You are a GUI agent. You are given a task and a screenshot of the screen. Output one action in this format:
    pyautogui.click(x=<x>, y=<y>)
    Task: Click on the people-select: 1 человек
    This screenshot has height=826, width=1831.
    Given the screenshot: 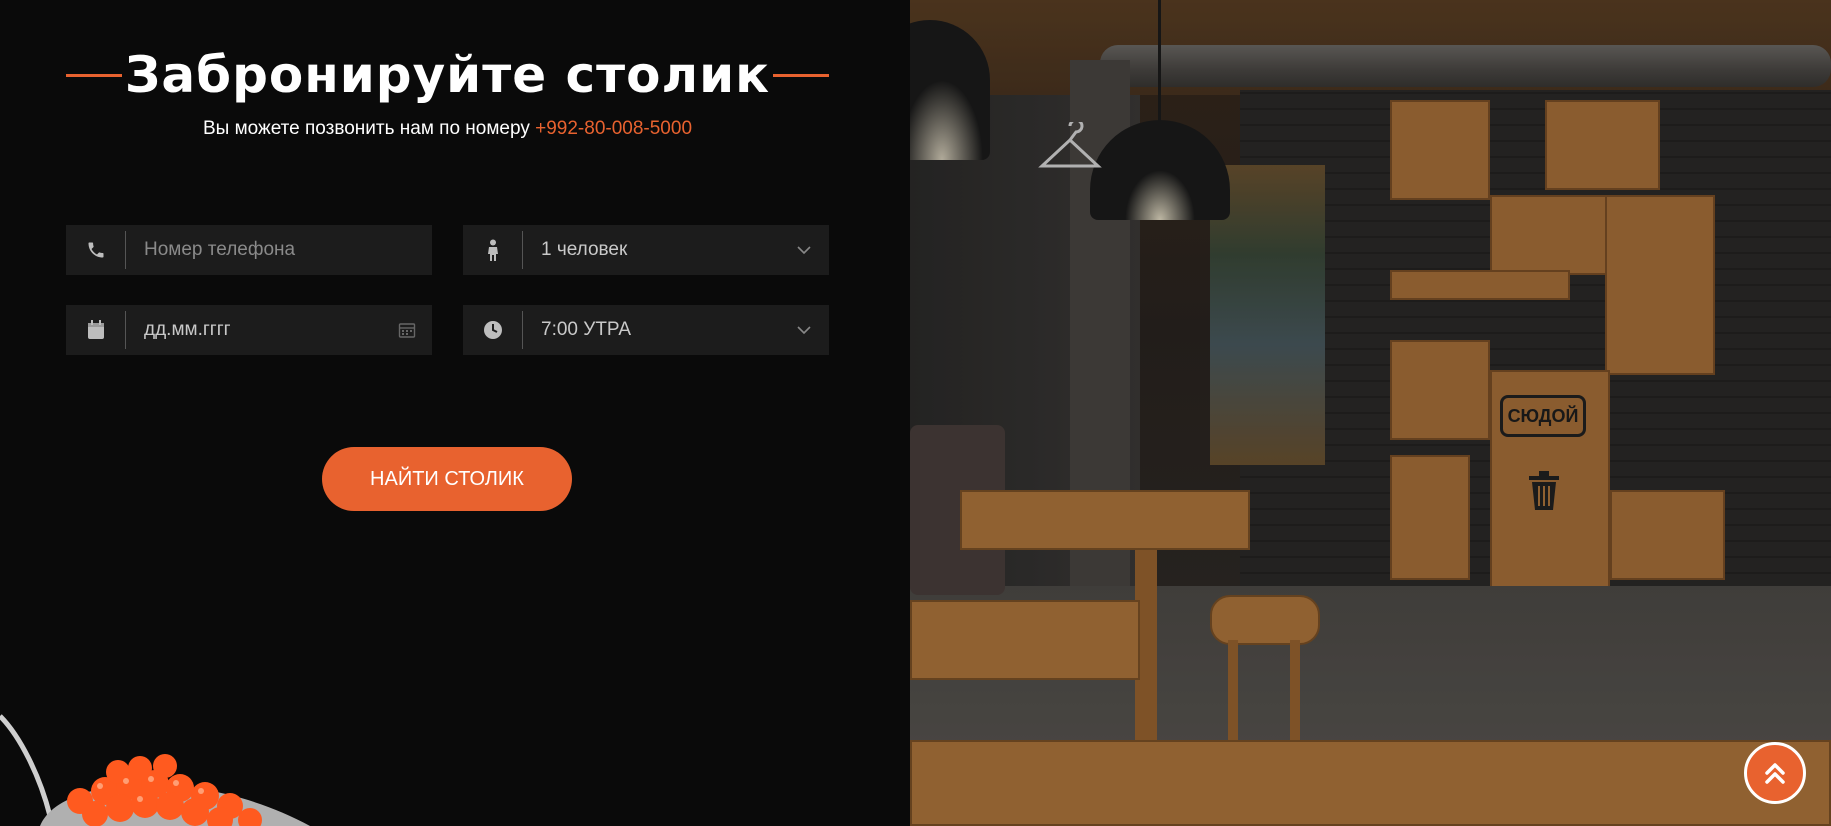 What is the action you would take?
    pyautogui.click(x=646, y=250)
    